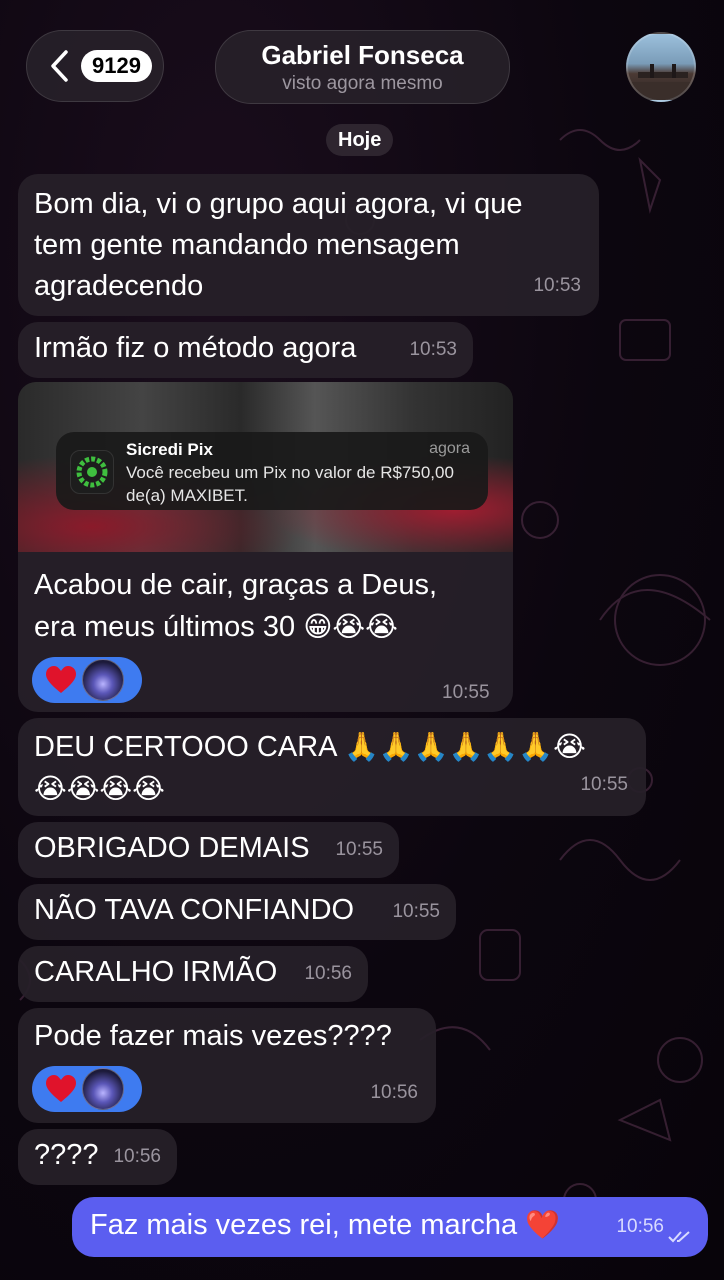 The width and height of the screenshot is (724, 1280). What do you see at coordinates (304, 1225) in the screenshot?
I see `message-text: Faz mais vezes rei, mete marcha` at bounding box center [304, 1225].